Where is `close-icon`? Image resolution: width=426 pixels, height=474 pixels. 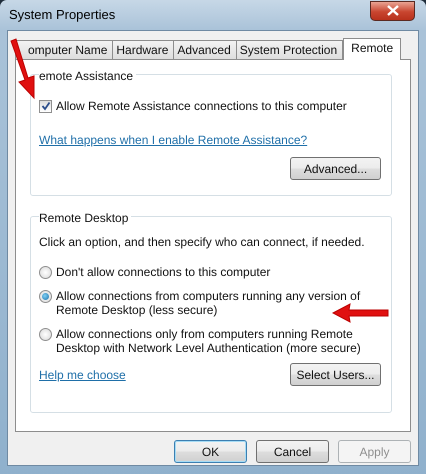
close-icon is located at coordinates (392, 10).